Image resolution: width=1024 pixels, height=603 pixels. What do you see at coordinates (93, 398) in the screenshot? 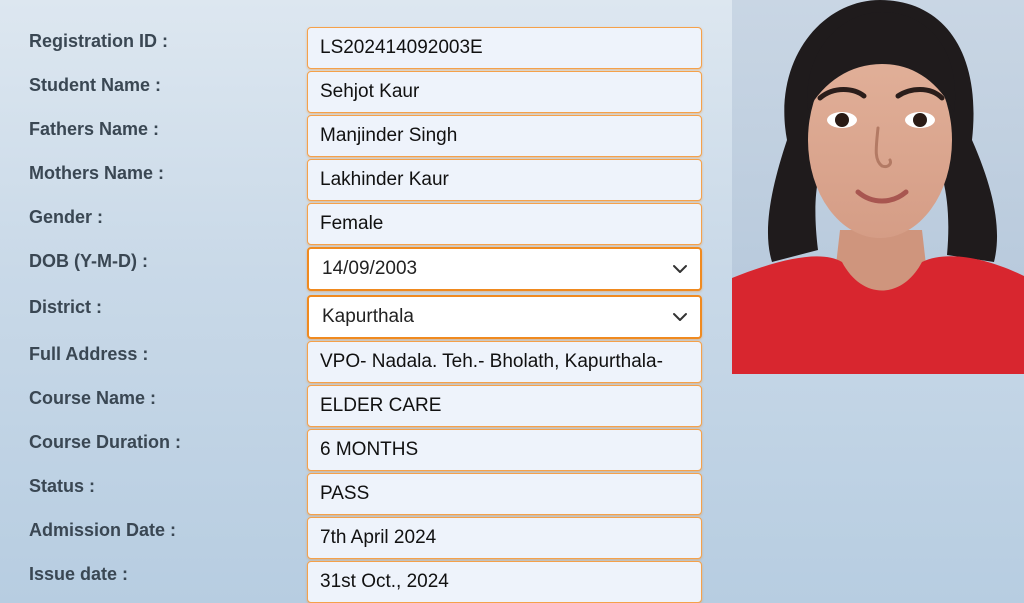
I see `label-course-name: Course Name :` at bounding box center [93, 398].